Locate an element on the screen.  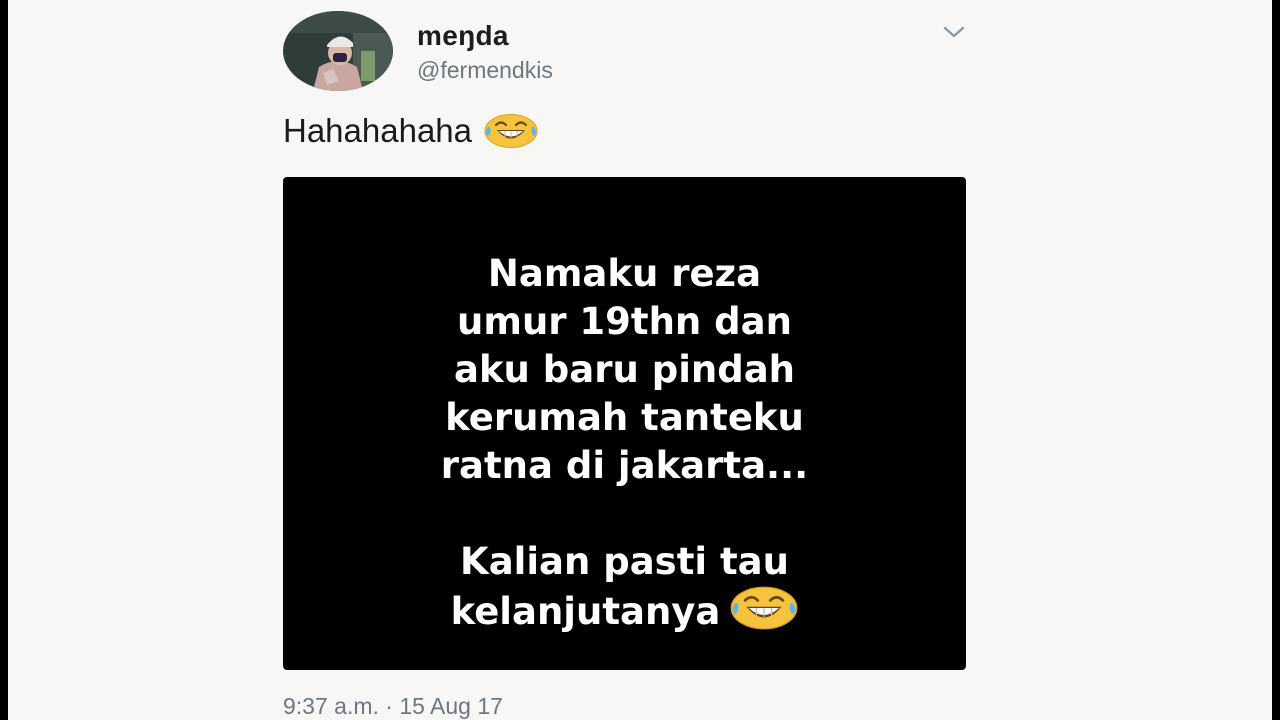
tweet-text: Hahahahaha is located at coordinates (410, 131).